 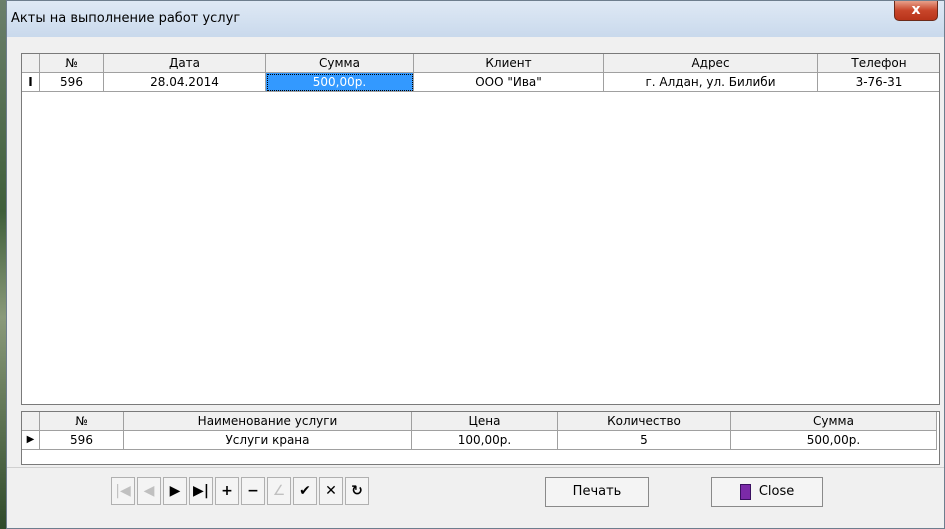 I want to click on edit-icon: ∠, so click(x=279, y=491).